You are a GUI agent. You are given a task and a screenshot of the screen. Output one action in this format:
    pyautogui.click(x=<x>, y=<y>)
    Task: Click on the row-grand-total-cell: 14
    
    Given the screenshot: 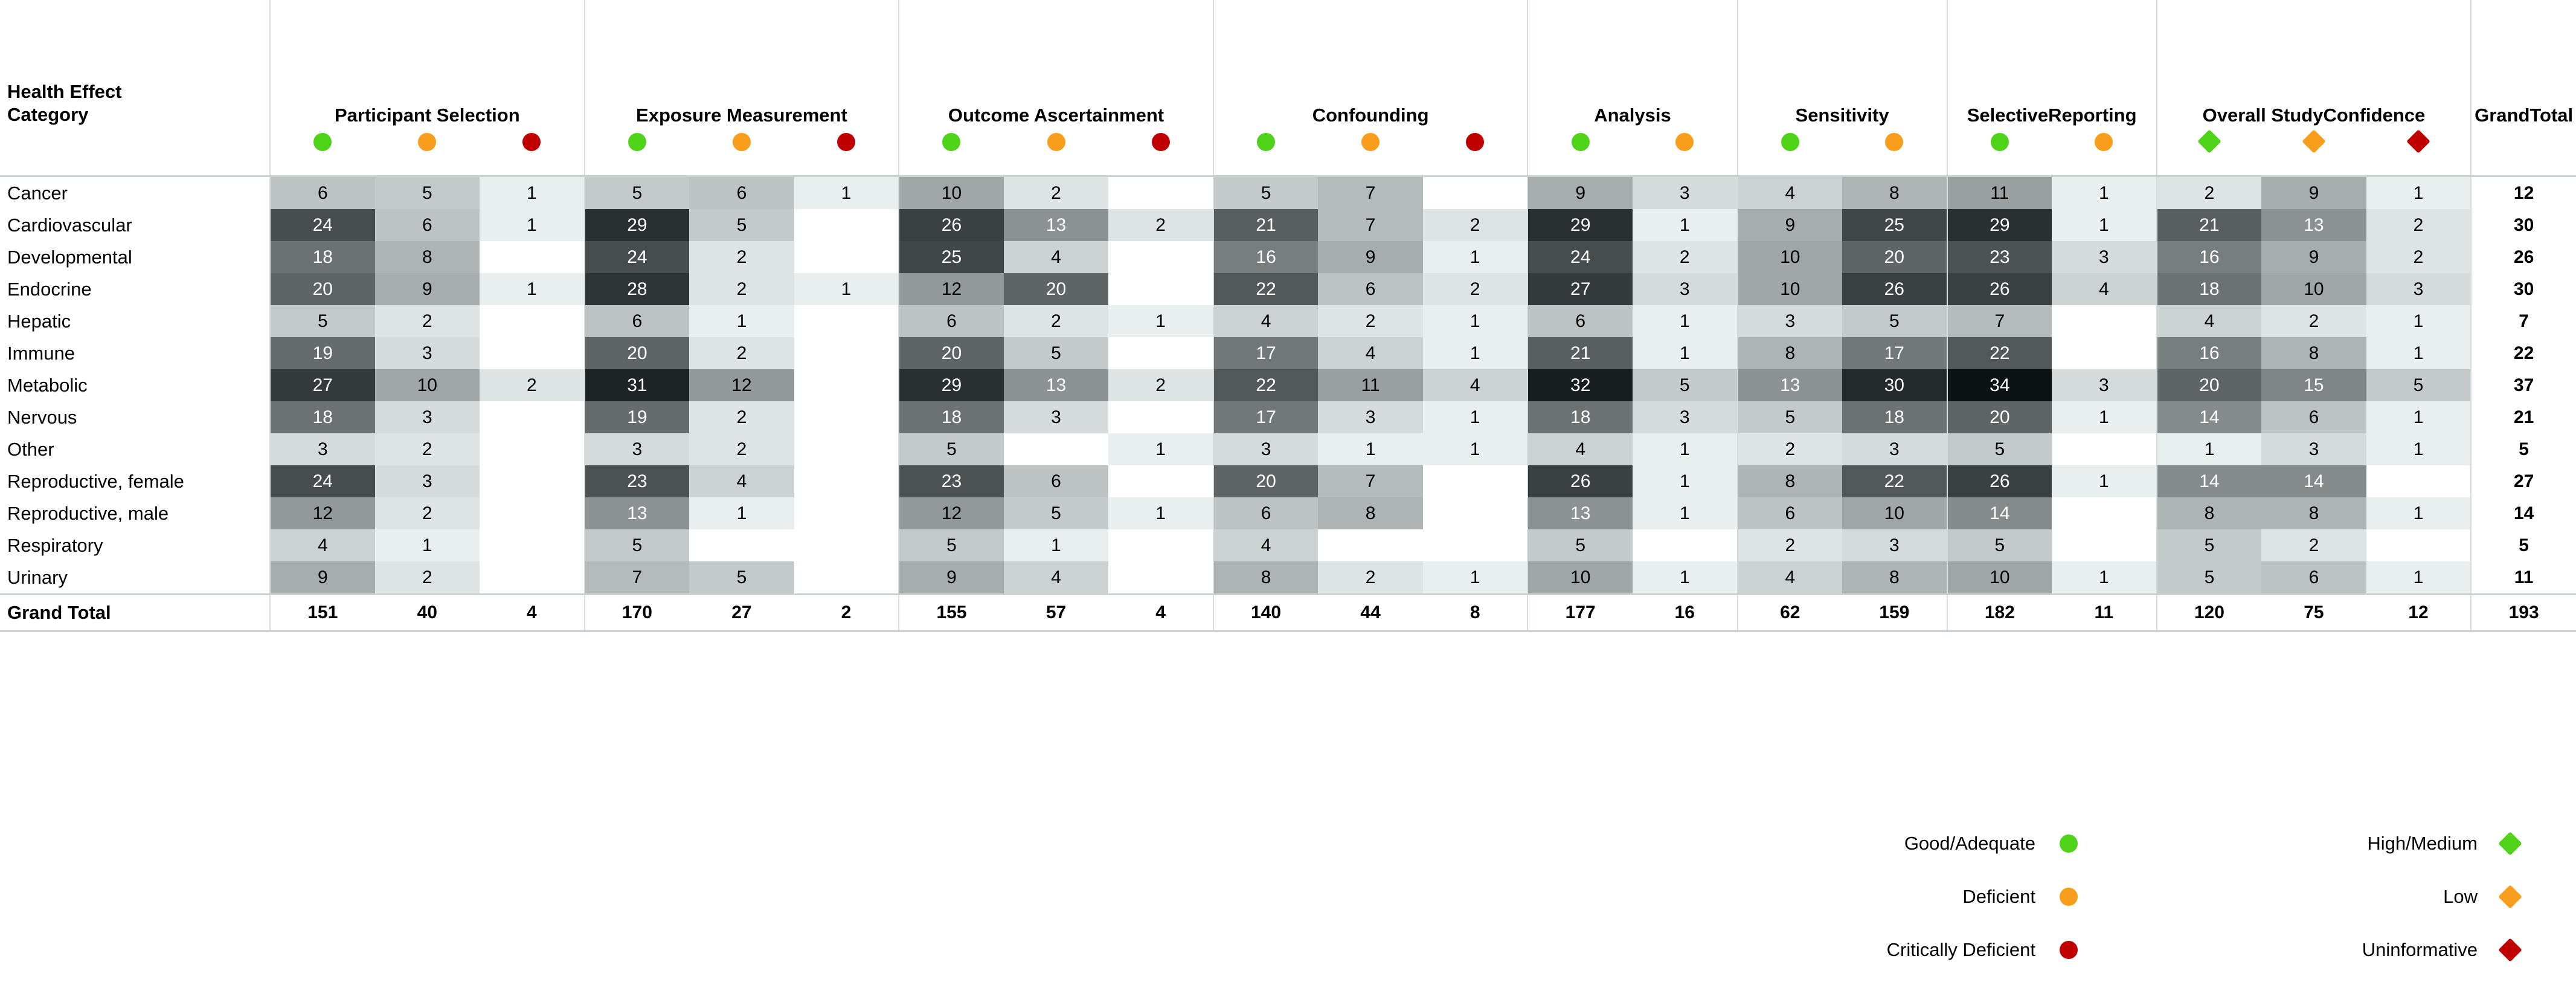 What is the action you would take?
    pyautogui.click(x=2523, y=513)
    